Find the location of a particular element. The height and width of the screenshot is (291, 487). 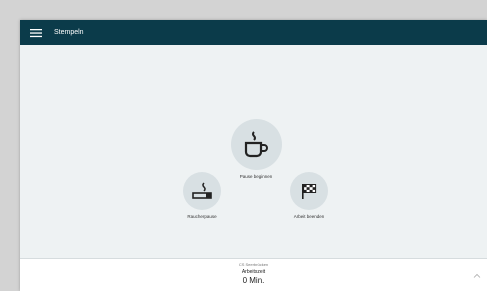

end-work-button: Arbeit beenden is located at coordinates (309, 195).